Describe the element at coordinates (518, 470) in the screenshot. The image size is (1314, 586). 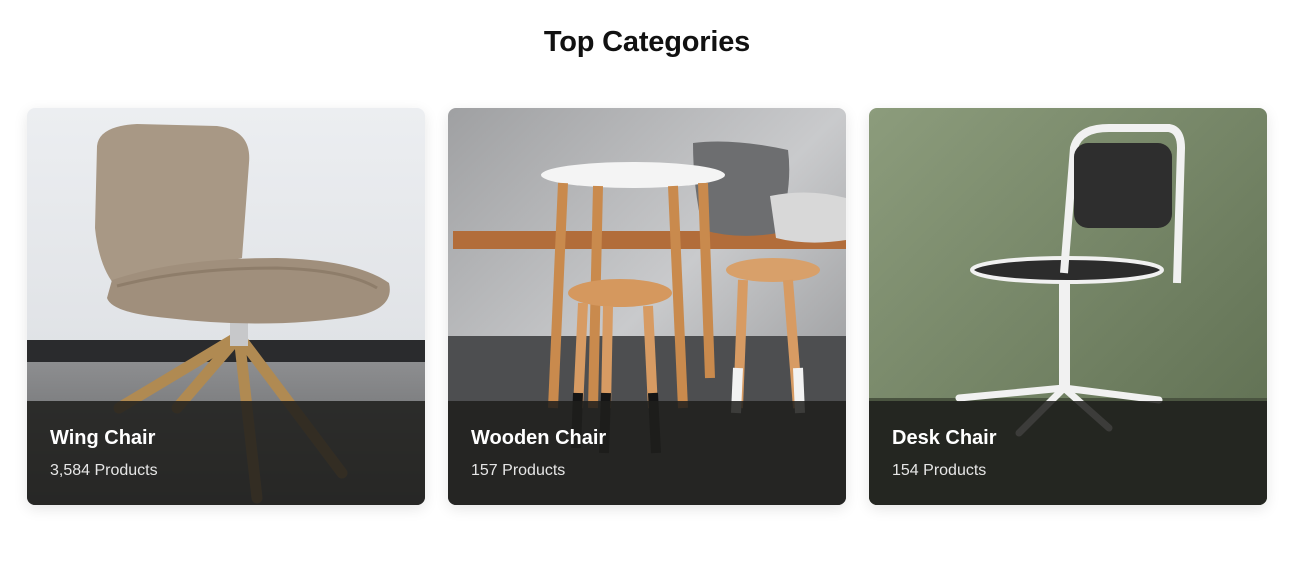
I see `product-count: 157 Products` at that location.